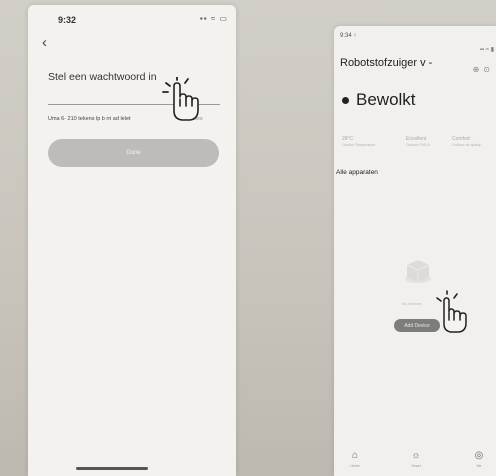 This screenshot has height=476, width=496. I want to click on empty-devices-illustration, so click(418, 271).